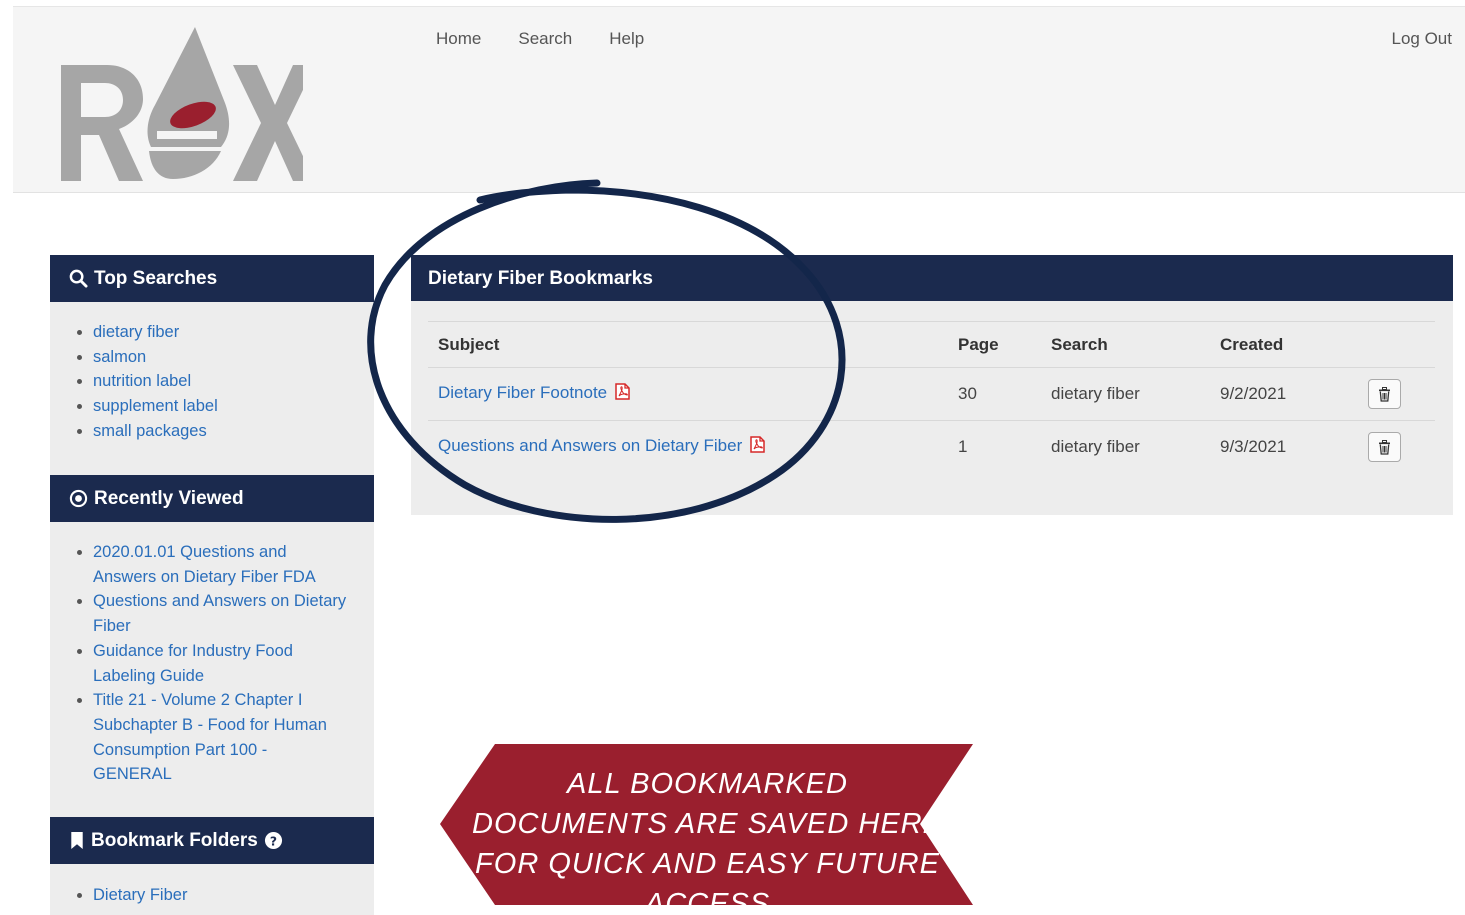 The height and width of the screenshot is (915, 1465). Describe the element at coordinates (136, 332) in the screenshot. I see `top-search-link: dietary fiber` at that location.